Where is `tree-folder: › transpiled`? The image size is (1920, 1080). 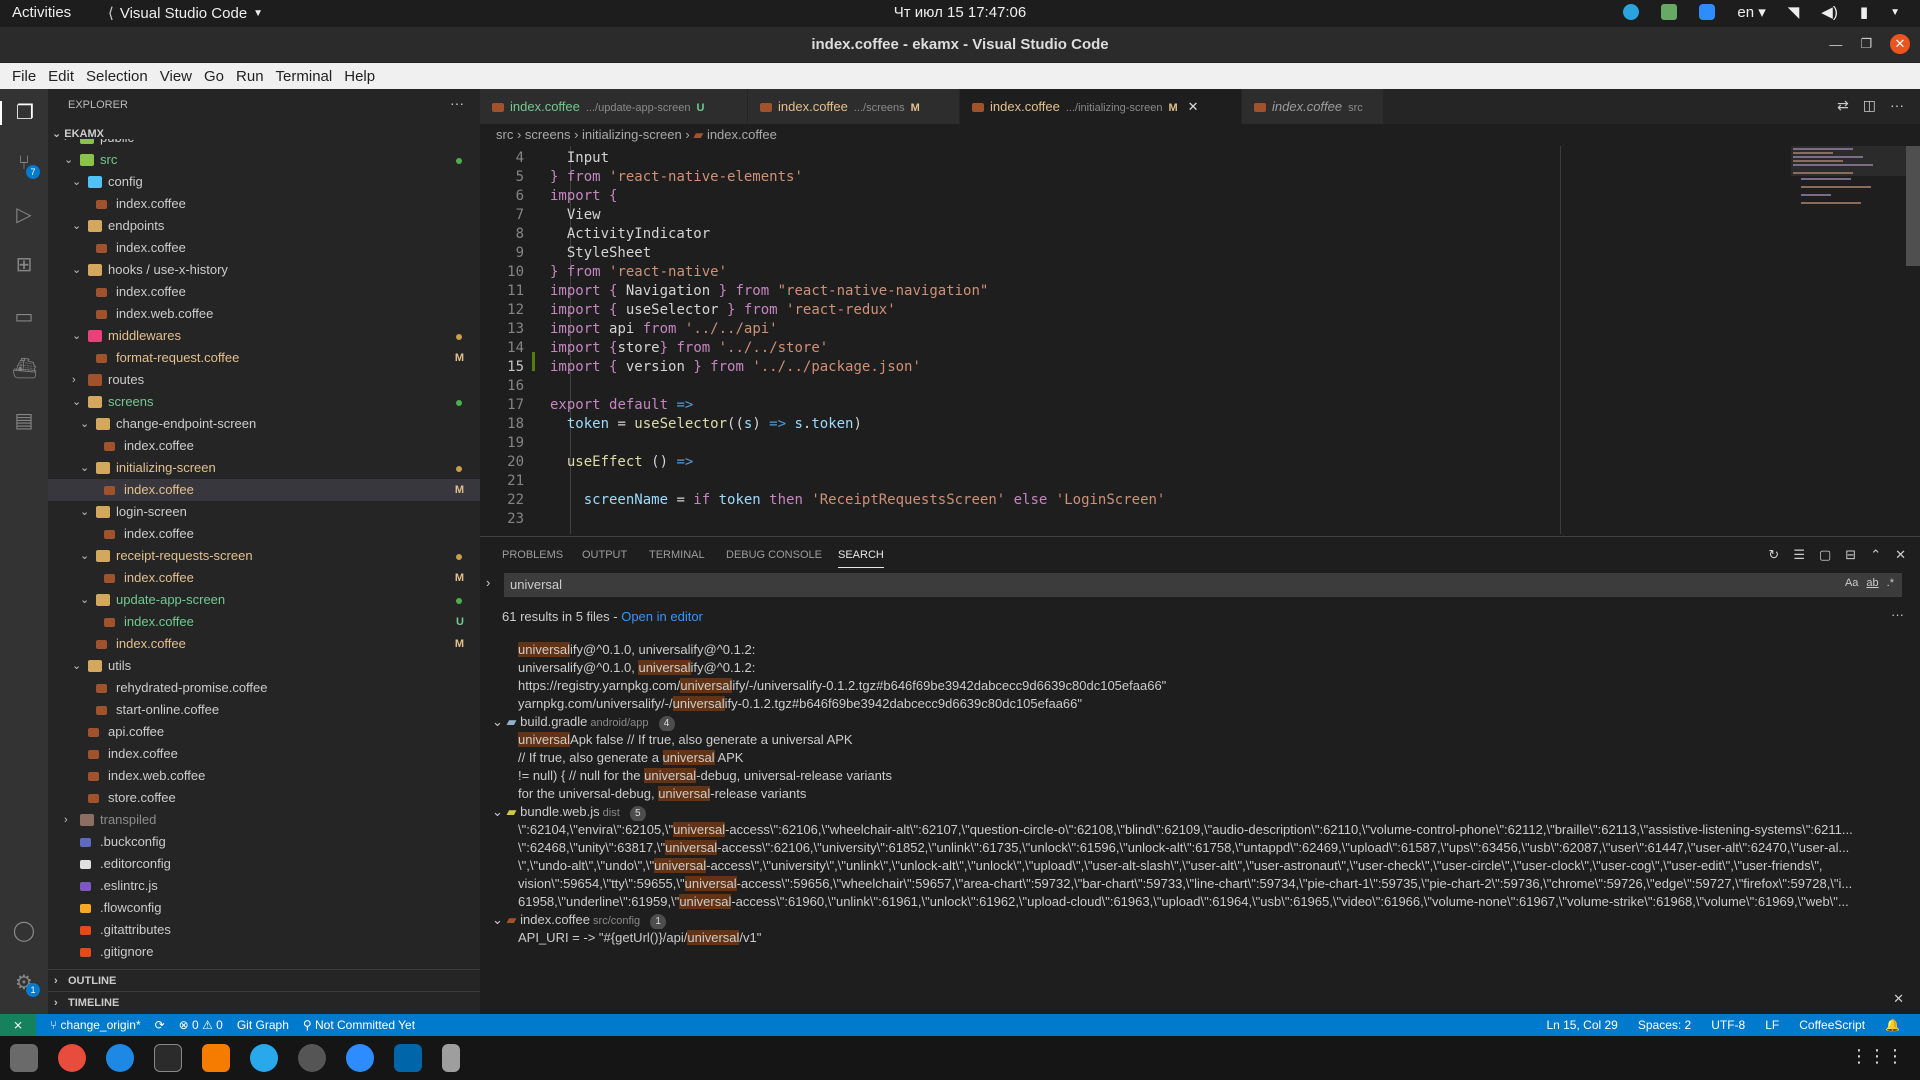
tree-folder: › transpiled is located at coordinates (264, 820).